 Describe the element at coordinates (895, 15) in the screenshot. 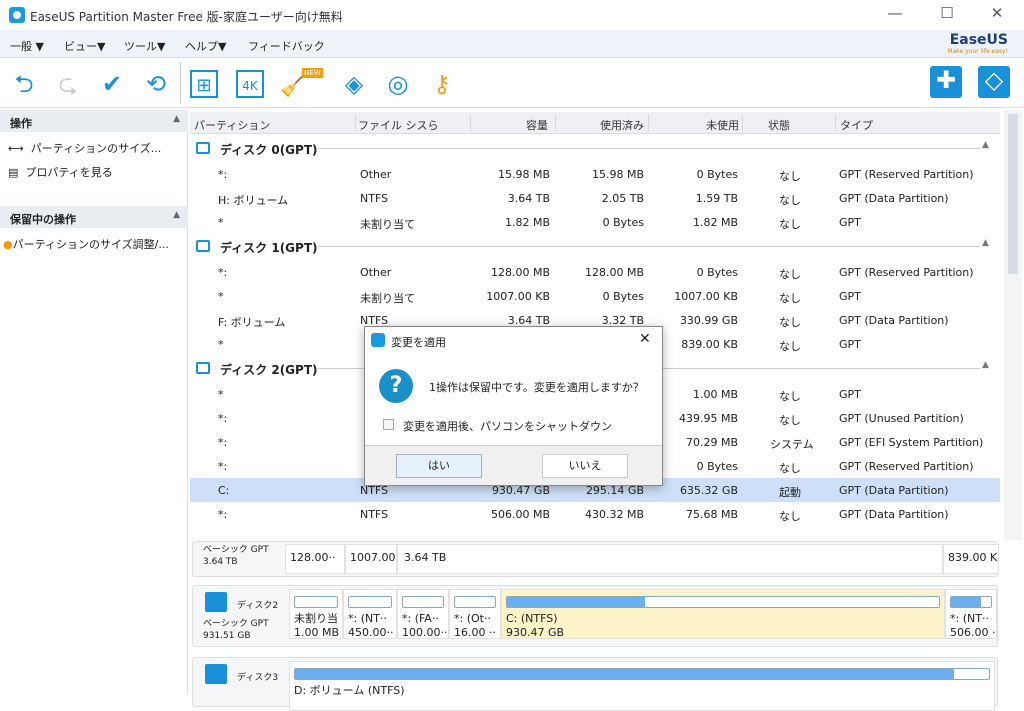

I see `minimize-button: —` at that location.